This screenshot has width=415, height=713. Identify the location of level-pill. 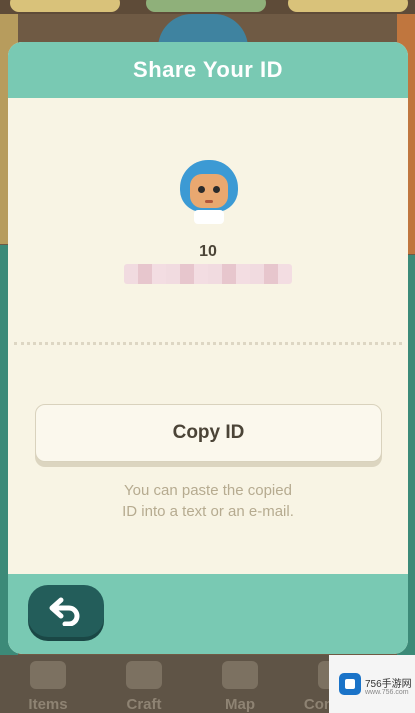
(65, 6).